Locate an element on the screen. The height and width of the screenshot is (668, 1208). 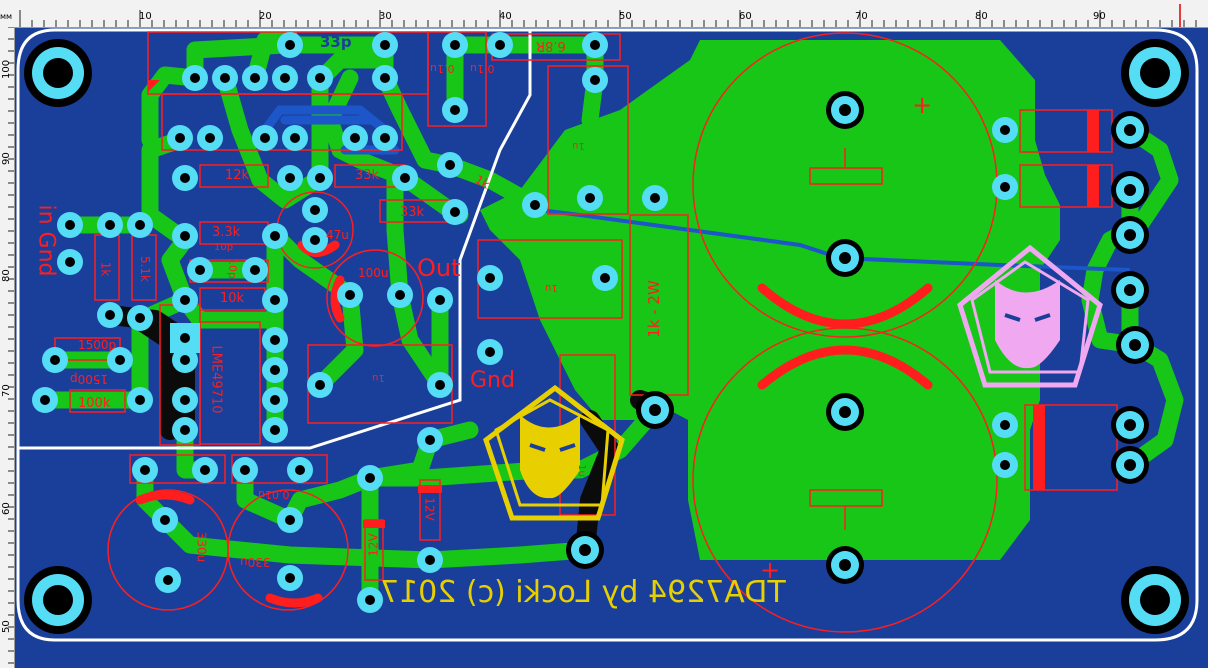
label-r-33k-b: 33k is located at coordinates (412, 212).